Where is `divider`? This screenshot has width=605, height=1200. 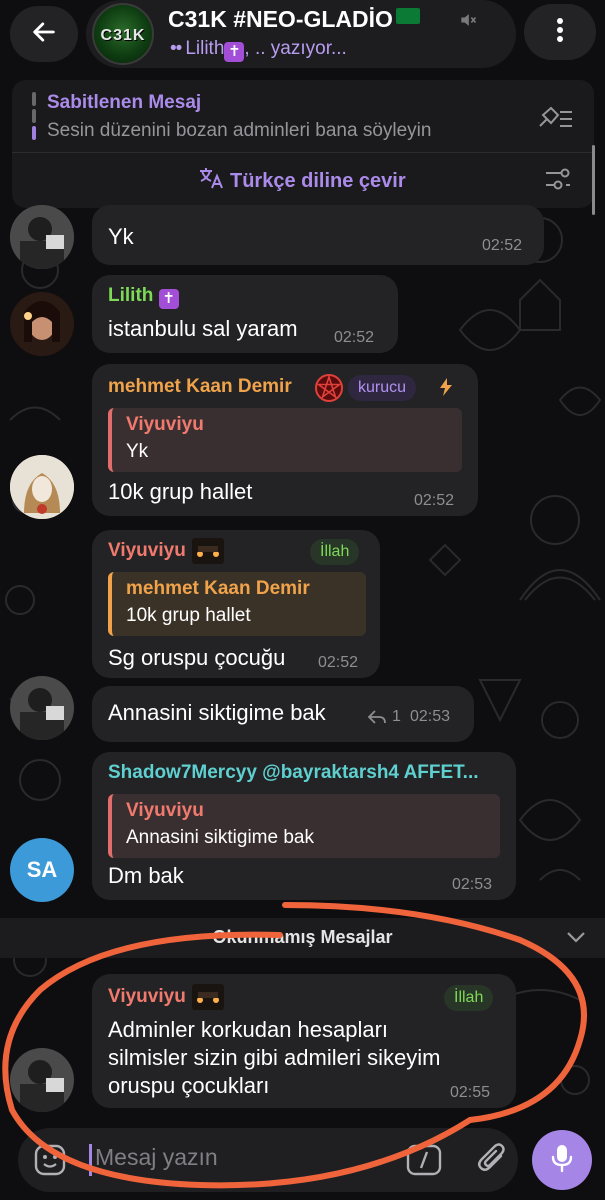 divider is located at coordinates (303, 152).